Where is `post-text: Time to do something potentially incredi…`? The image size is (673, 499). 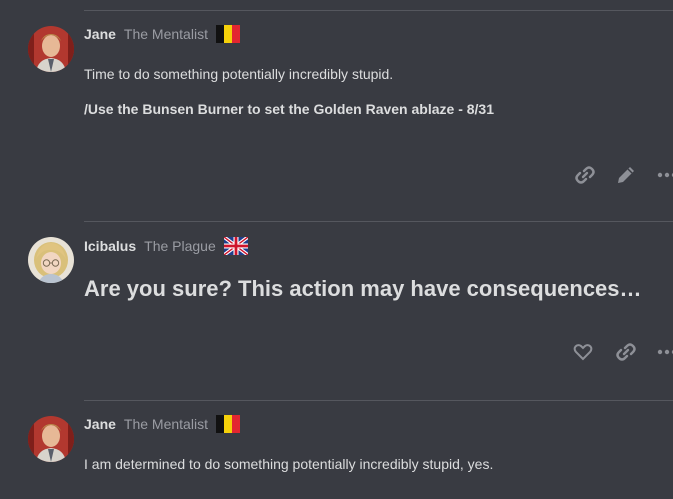 post-text: Time to do something potentially incredi… is located at coordinates (239, 74).